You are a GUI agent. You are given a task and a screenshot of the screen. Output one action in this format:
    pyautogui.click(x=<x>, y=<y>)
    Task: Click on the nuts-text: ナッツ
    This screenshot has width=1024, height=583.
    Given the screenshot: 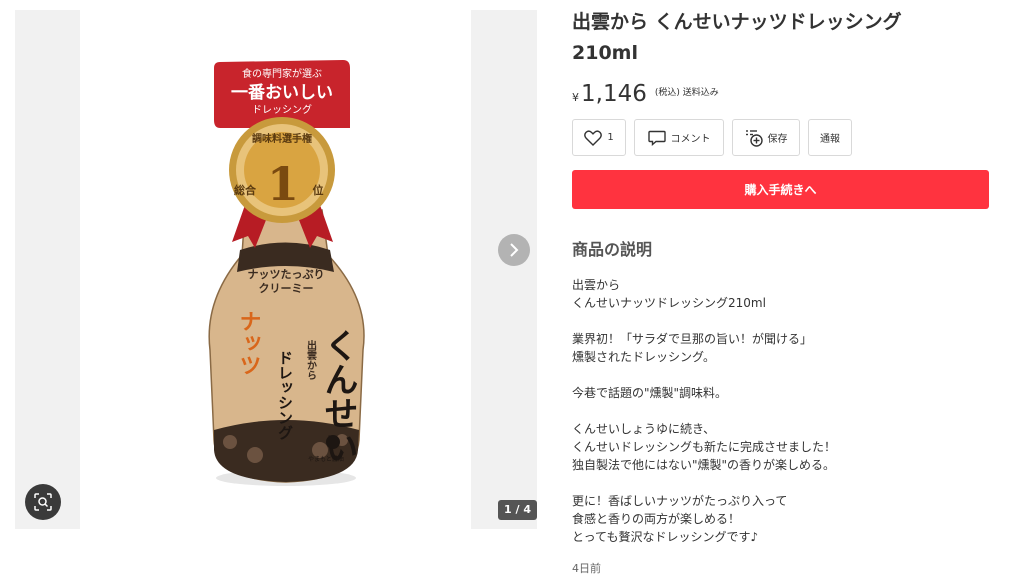 What is the action you would take?
    pyautogui.click(x=248, y=343)
    